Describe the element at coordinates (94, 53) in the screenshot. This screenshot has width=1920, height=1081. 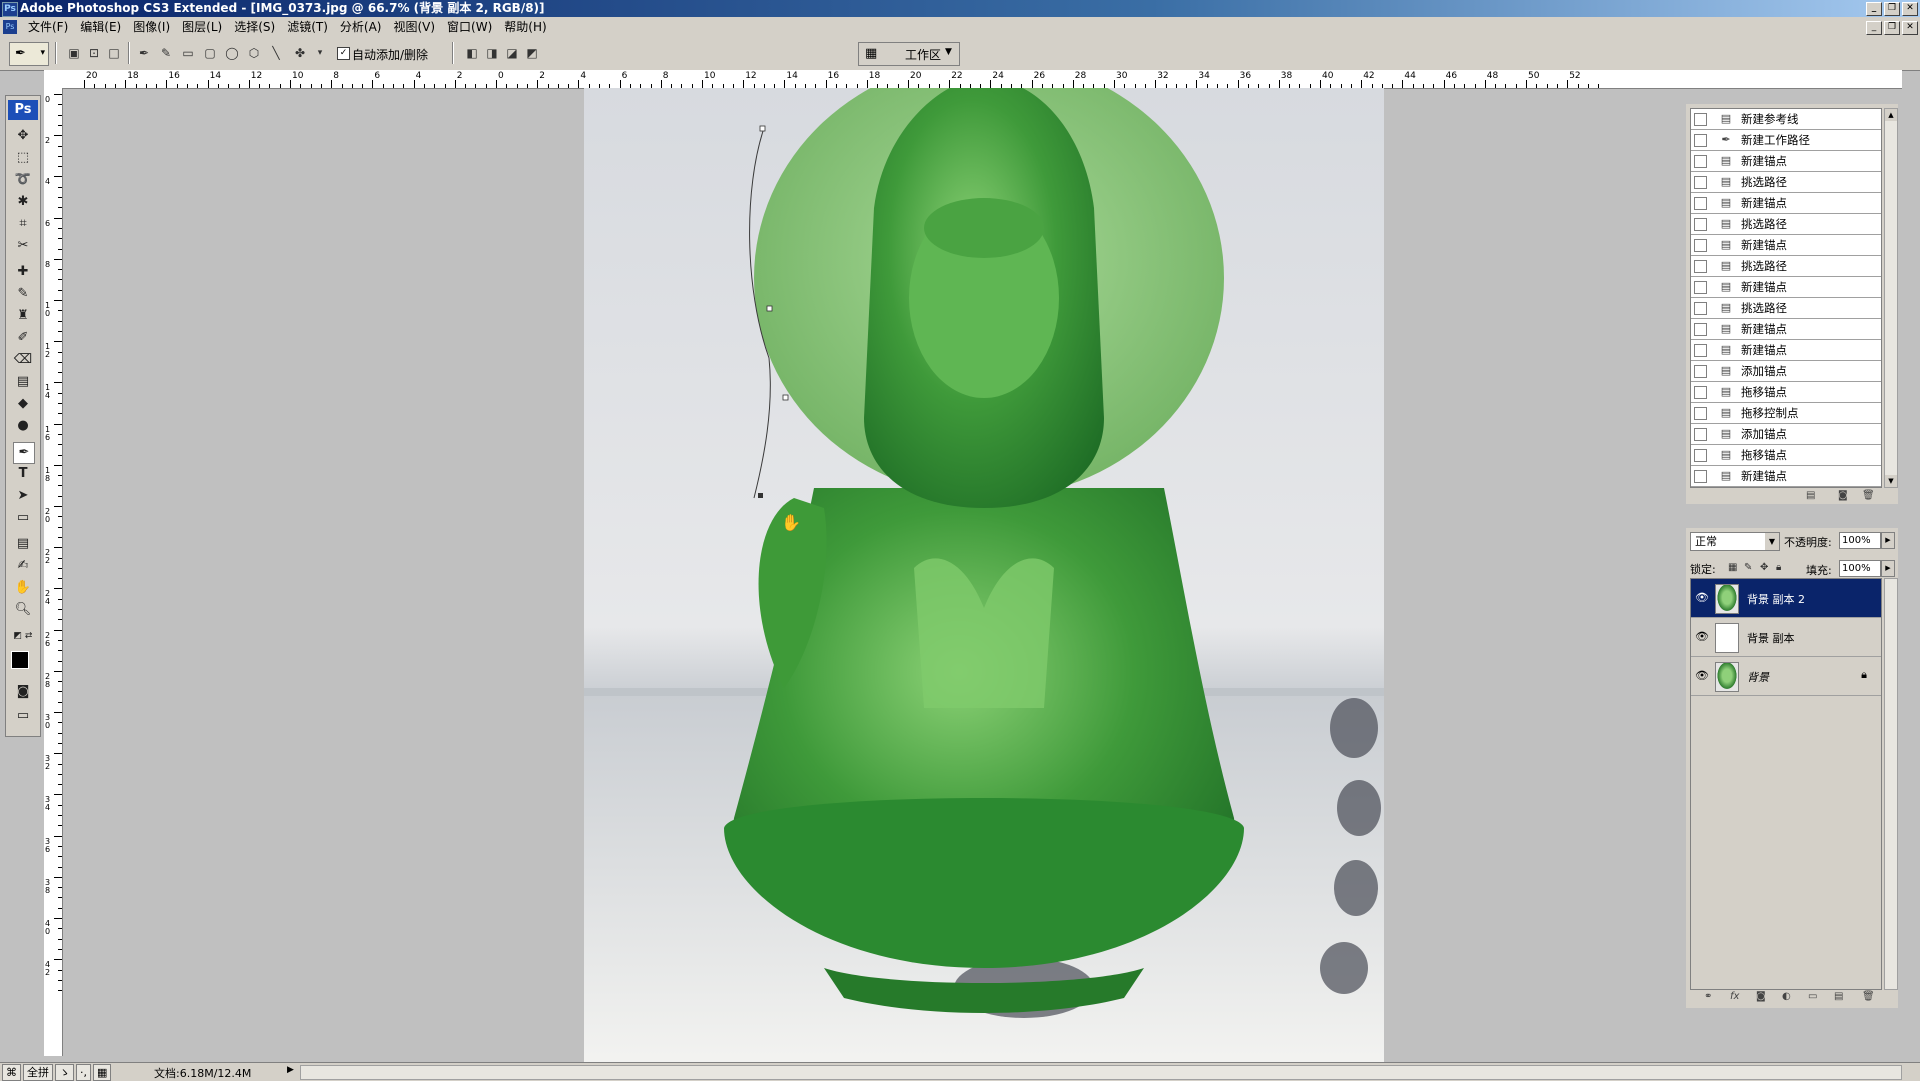
I see `paths-mode-icon: ⊡` at that location.